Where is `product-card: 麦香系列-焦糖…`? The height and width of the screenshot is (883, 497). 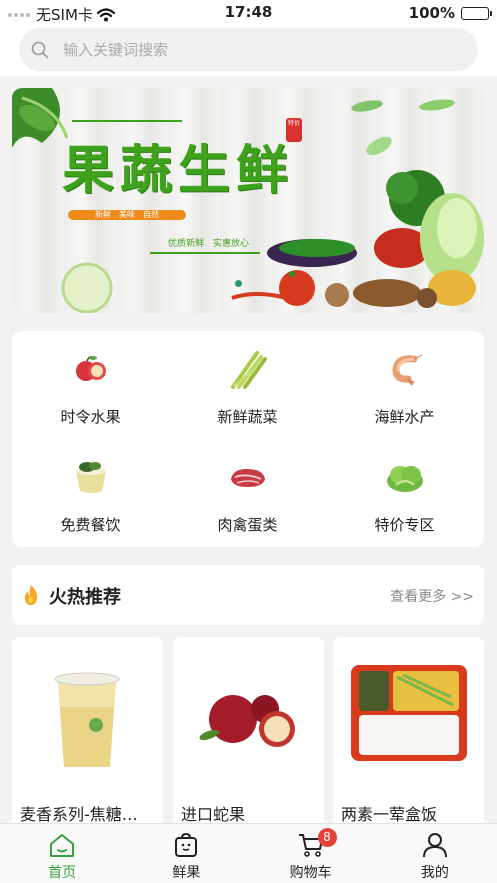 product-card: 麦香系列-焦糖… is located at coordinates (87, 737).